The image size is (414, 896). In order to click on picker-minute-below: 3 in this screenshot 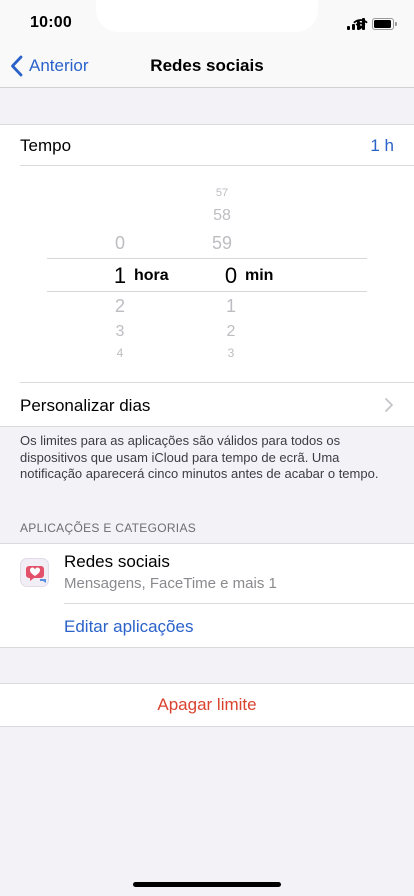, I will do `click(231, 352)`.